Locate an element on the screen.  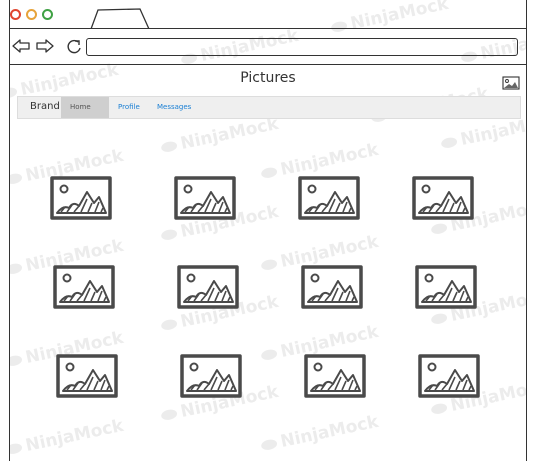
navbar: Brand Home Profile Messages is located at coordinates (269, 107).